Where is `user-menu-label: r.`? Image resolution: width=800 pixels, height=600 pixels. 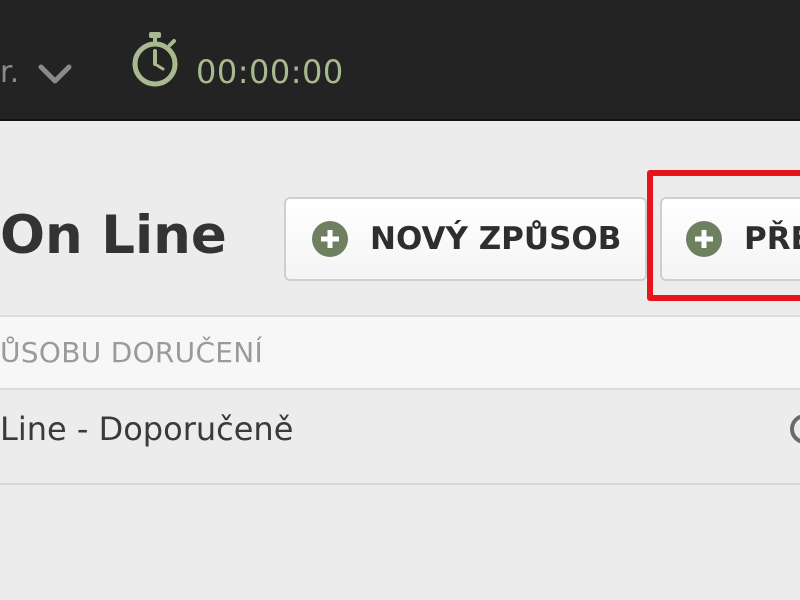 user-menu-label: r. is located at coordinates (9, 73).